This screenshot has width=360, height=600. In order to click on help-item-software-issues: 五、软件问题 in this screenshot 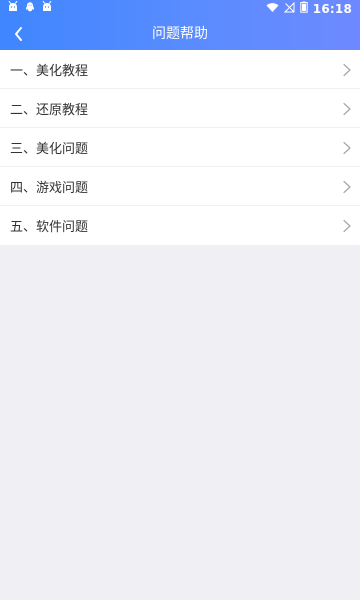, I will do `click(180, 225)`.